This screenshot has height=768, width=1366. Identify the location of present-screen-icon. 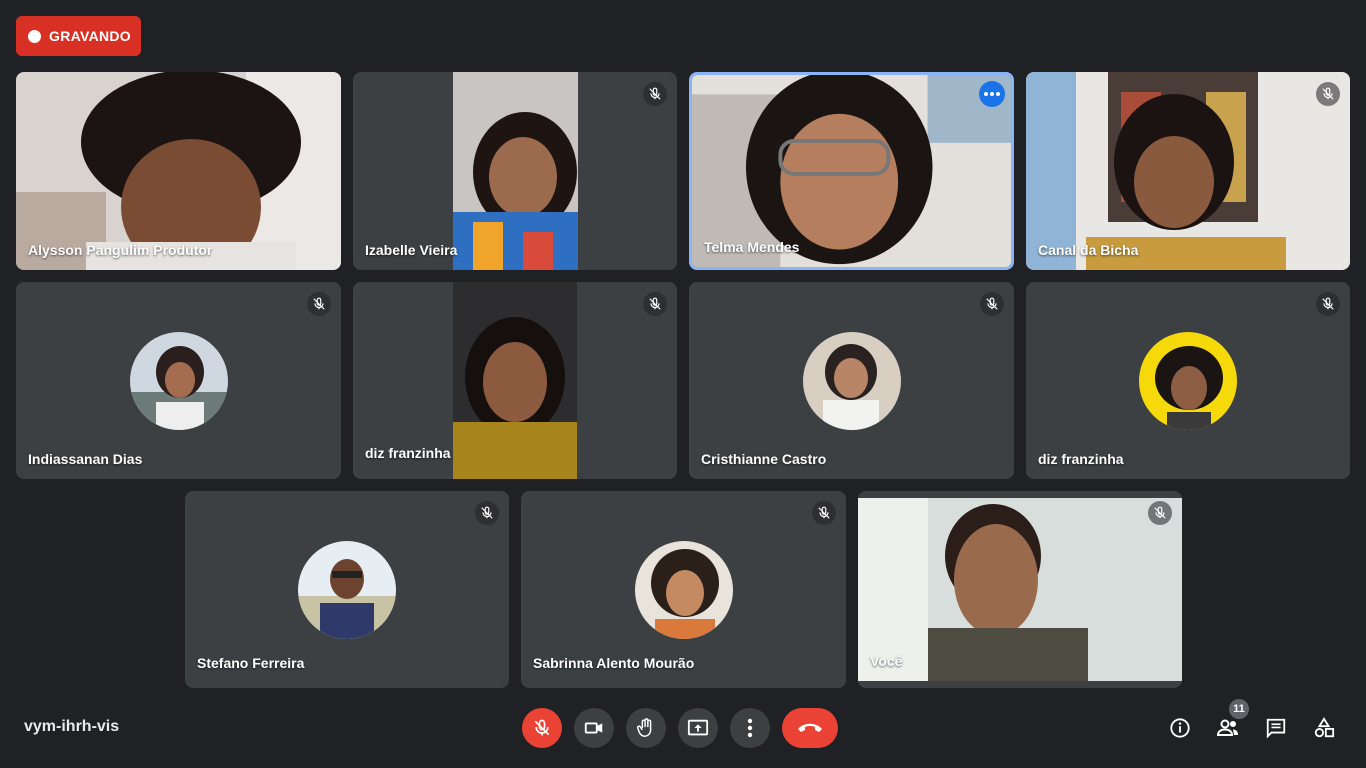
(698, 727).